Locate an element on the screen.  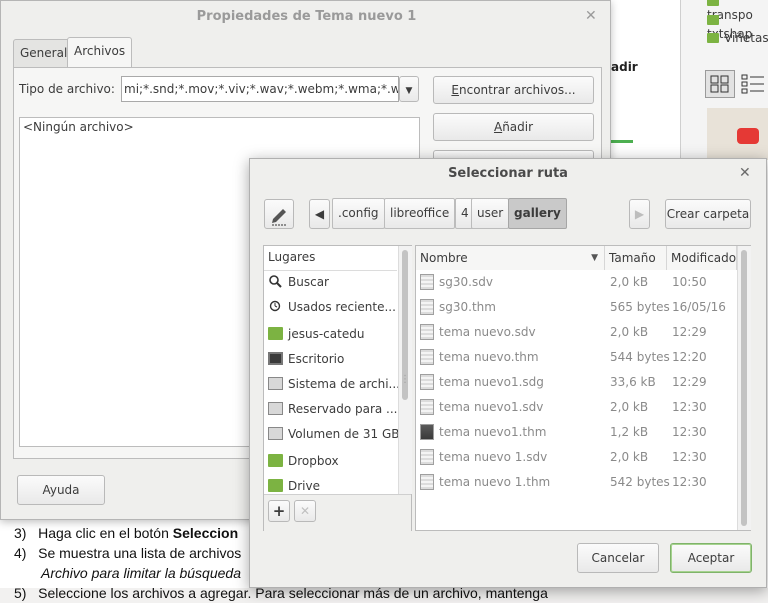
list-view-icon is located at coordinates (752, 84).